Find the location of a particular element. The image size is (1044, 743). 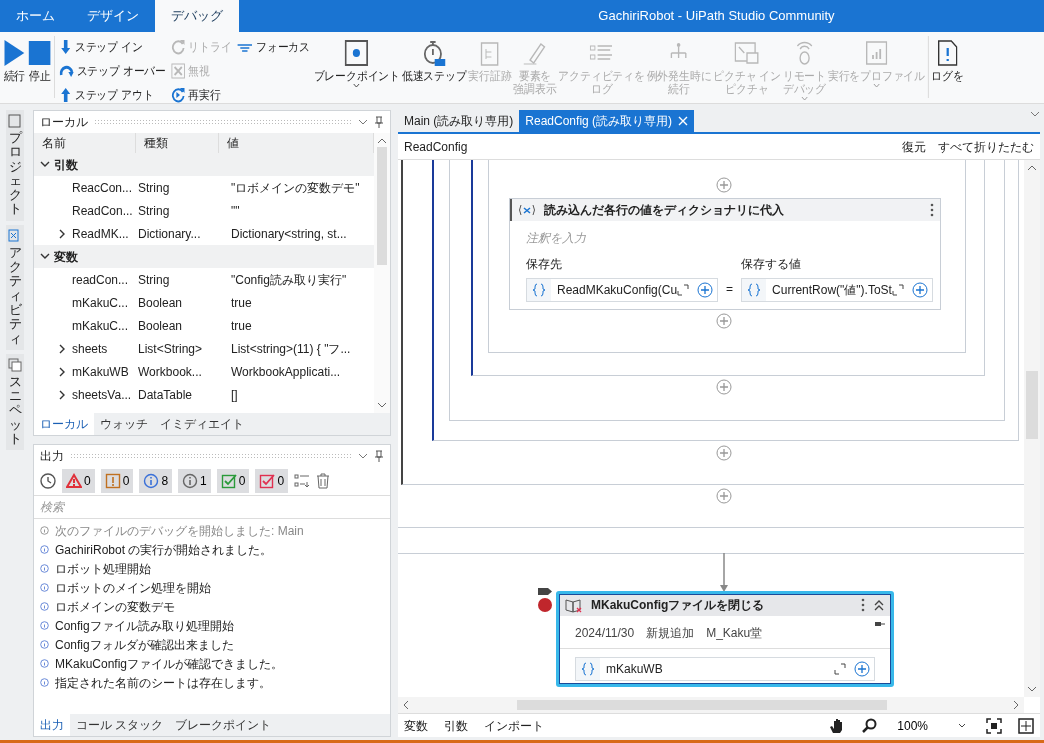

list-icon is located at coordinates (302, 481).